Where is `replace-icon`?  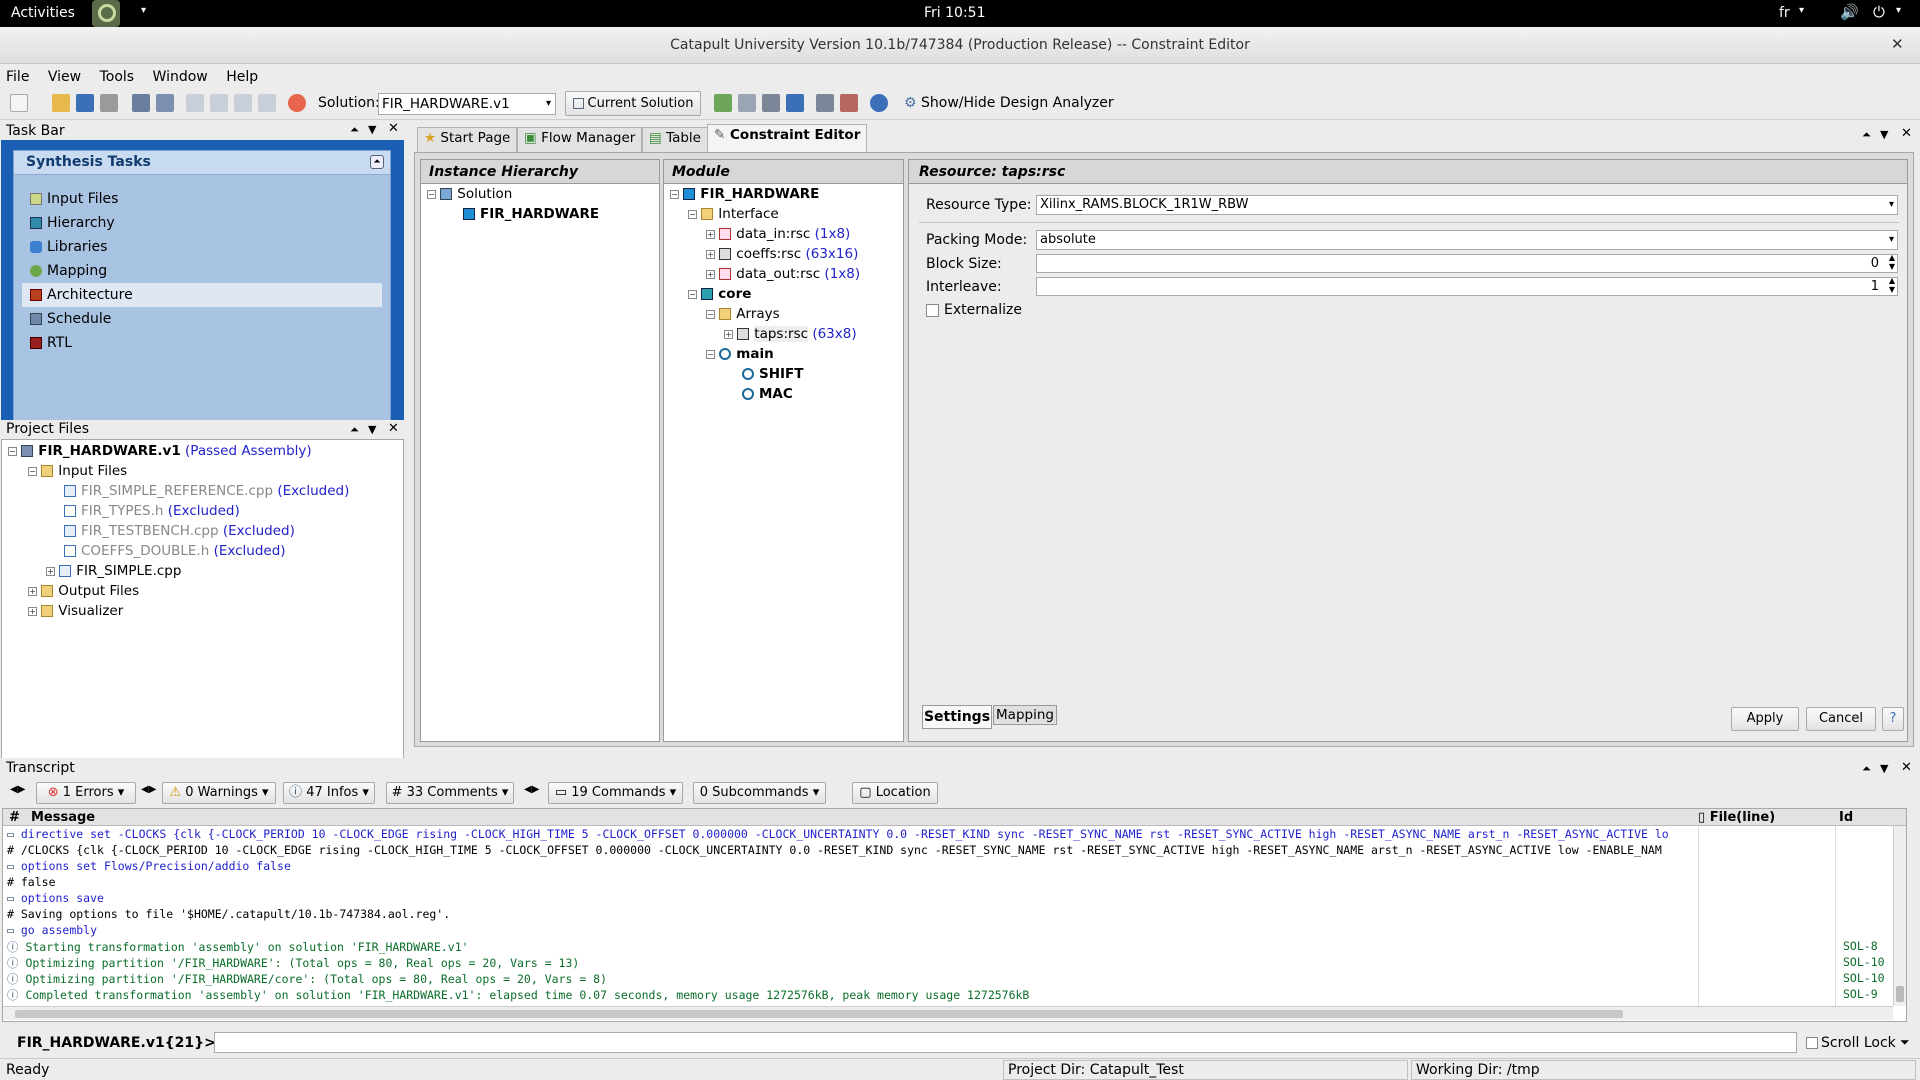
replace-icon is located at coordinates (165, 103).